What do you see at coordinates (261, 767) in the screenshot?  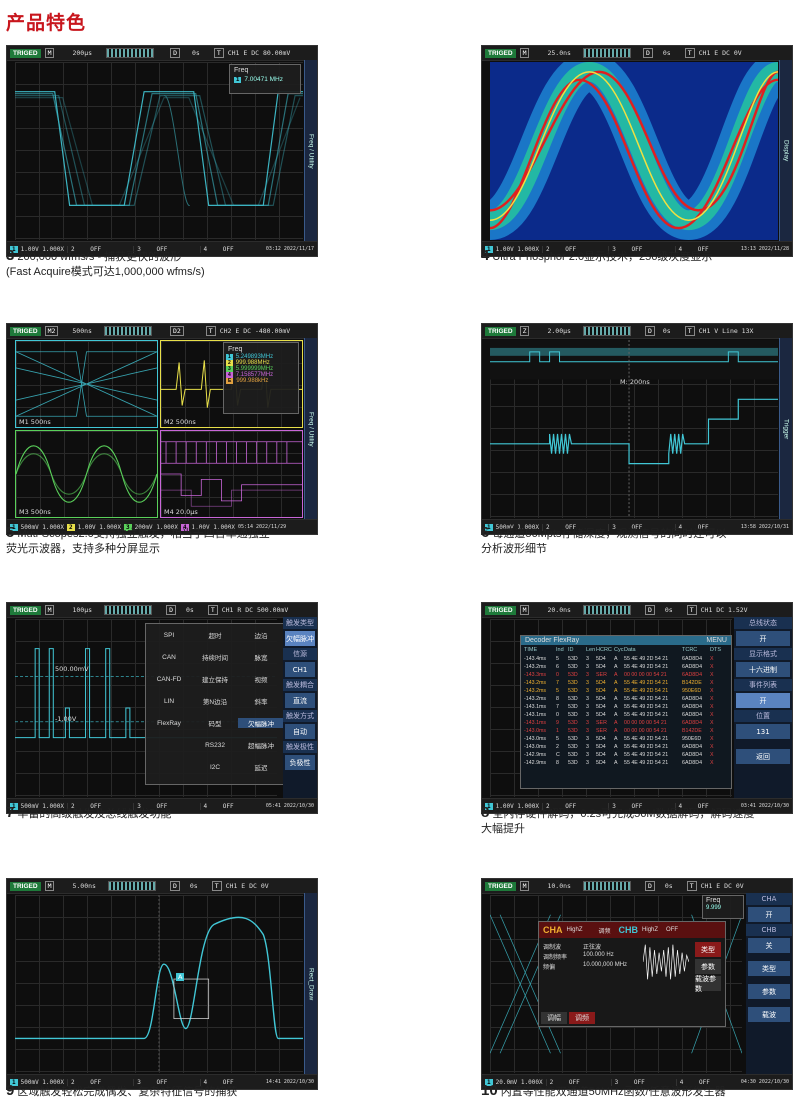 I see `menu-item: 延迟` at bounding box center [261, 767].